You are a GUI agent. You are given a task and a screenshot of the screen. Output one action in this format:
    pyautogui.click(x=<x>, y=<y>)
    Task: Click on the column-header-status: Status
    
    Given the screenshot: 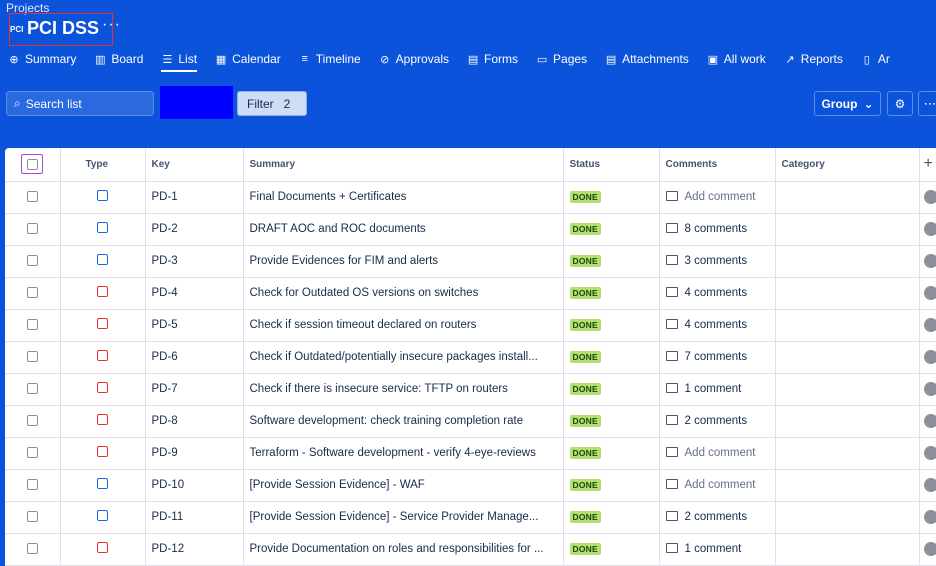 What is the action you would take?
    pyautogui.click(x=611, y=165)
    